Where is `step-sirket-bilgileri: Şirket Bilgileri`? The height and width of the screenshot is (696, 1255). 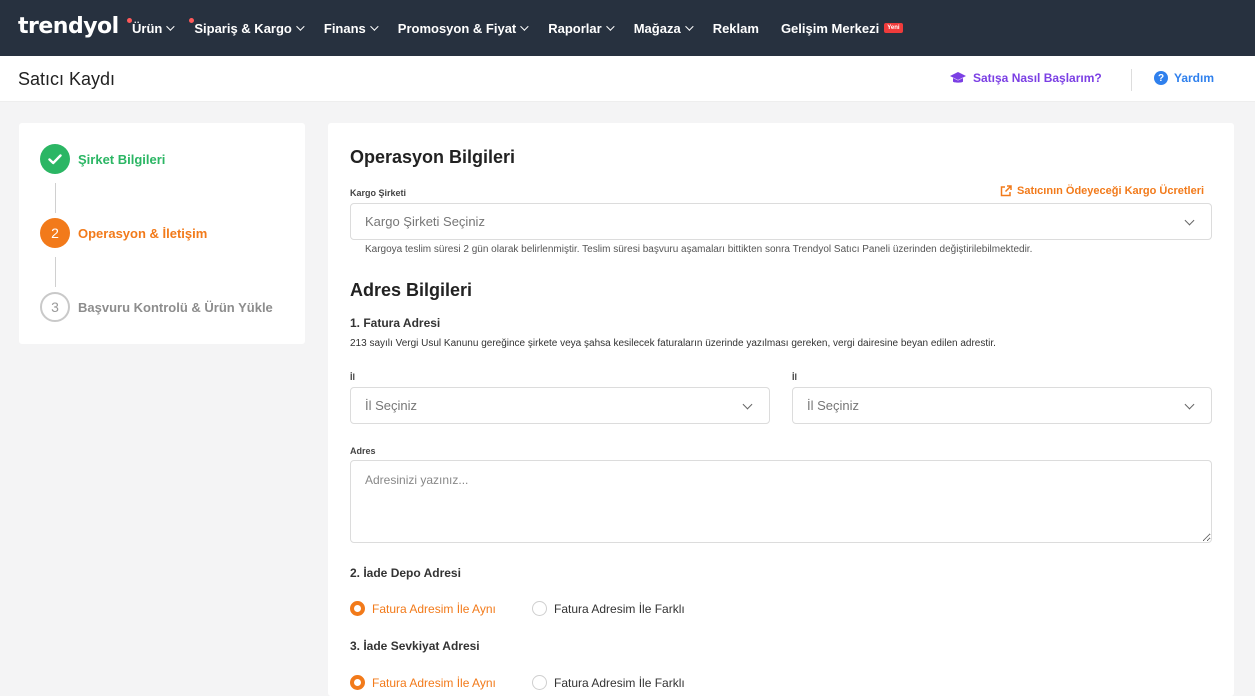
step-sirket-bilgileri: Şirket Bilgileri is located at coordinates (102, 159).